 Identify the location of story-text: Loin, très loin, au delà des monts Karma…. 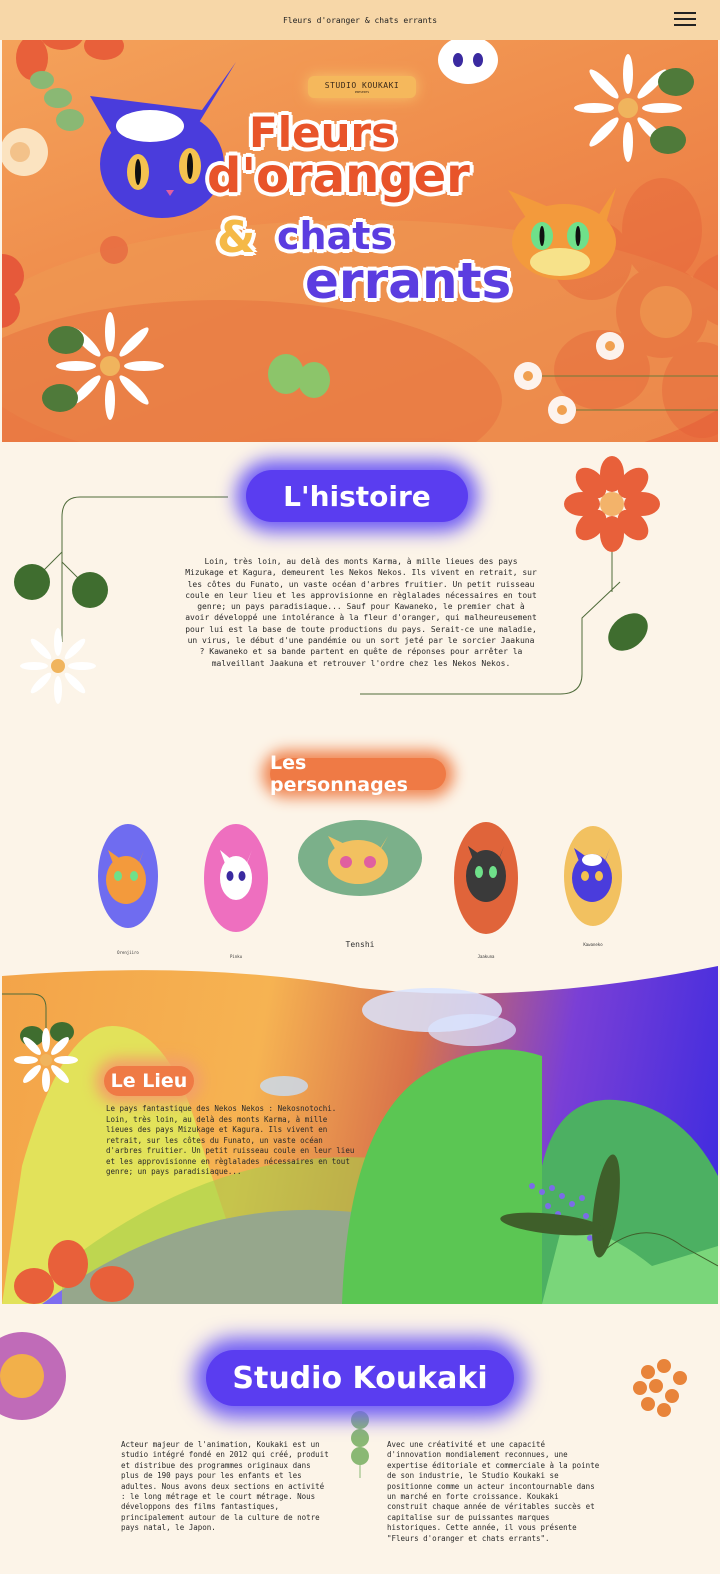
(361, 612).